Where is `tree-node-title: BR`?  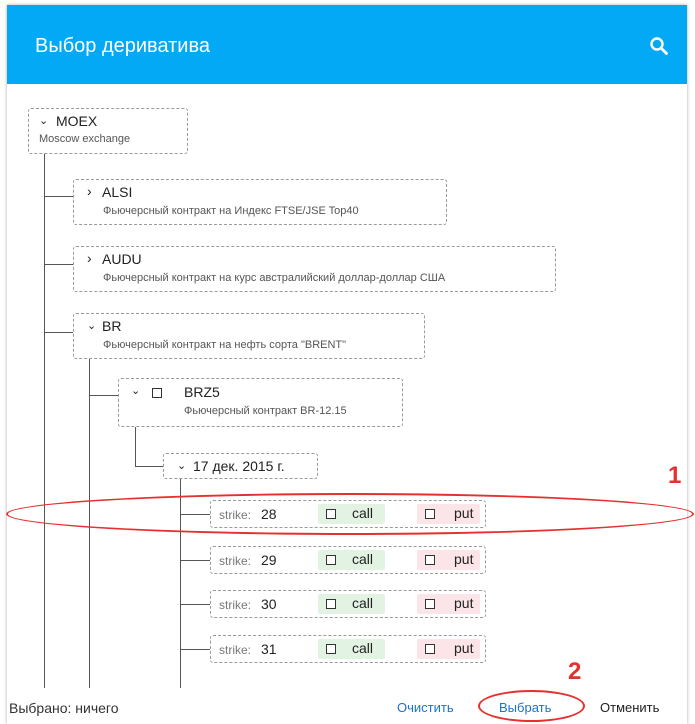
tree-node-title: BR is located at coordinates (112, 326).